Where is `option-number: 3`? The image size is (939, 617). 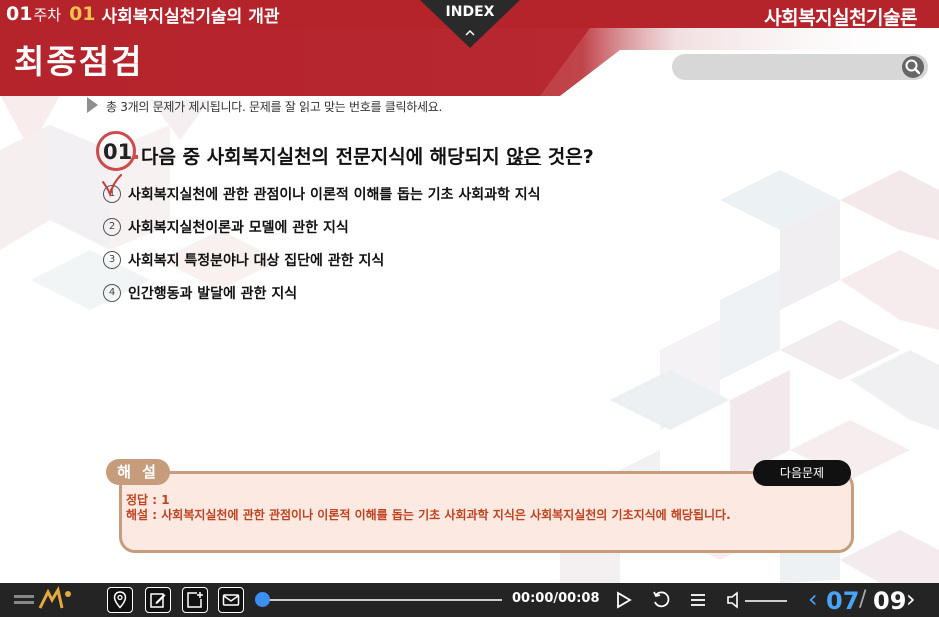
option-number: 3 is located at coordinates (112, 260).